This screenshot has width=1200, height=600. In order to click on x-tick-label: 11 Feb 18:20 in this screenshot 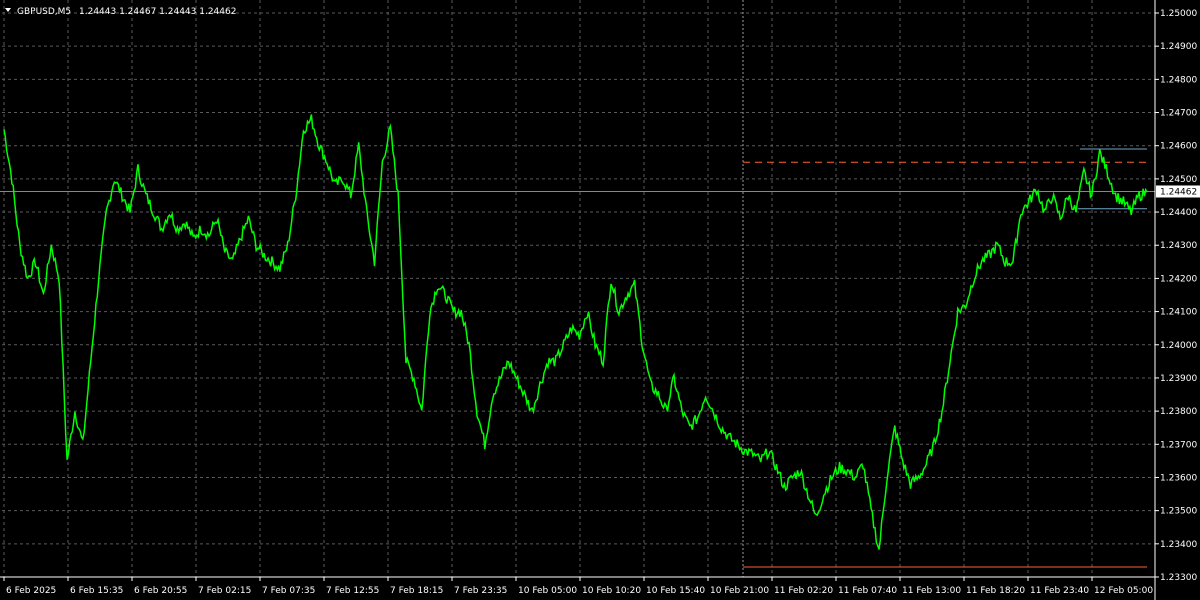, I will do `click(995, 591)`.